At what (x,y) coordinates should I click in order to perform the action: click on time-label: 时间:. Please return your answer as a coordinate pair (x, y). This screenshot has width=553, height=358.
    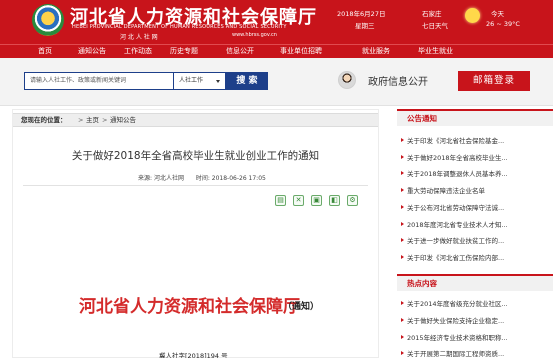
    Looking at the image, I should click on (202, 178).